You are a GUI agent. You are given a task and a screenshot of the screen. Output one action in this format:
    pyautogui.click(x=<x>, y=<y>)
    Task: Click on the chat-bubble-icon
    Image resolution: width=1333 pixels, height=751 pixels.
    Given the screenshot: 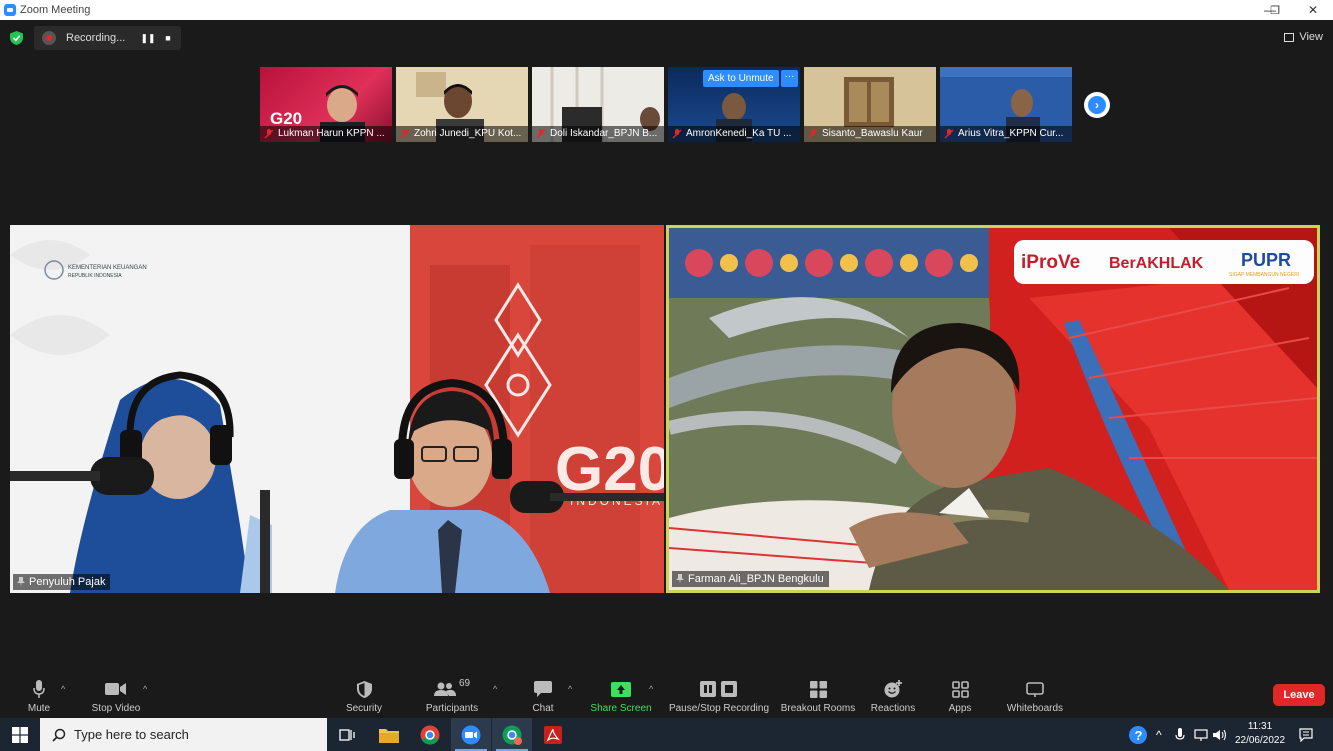 What is the action you would take?
    pyautogui.click(x=543, y=689)
    